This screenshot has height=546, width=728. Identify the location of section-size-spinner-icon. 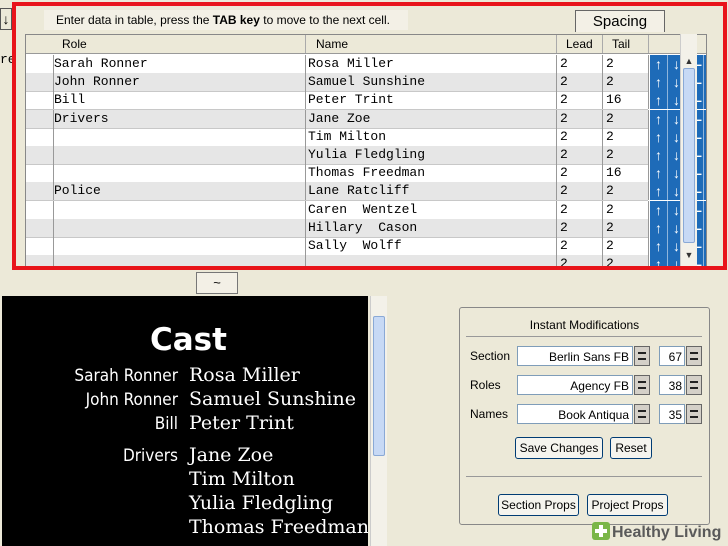
(694, 356).